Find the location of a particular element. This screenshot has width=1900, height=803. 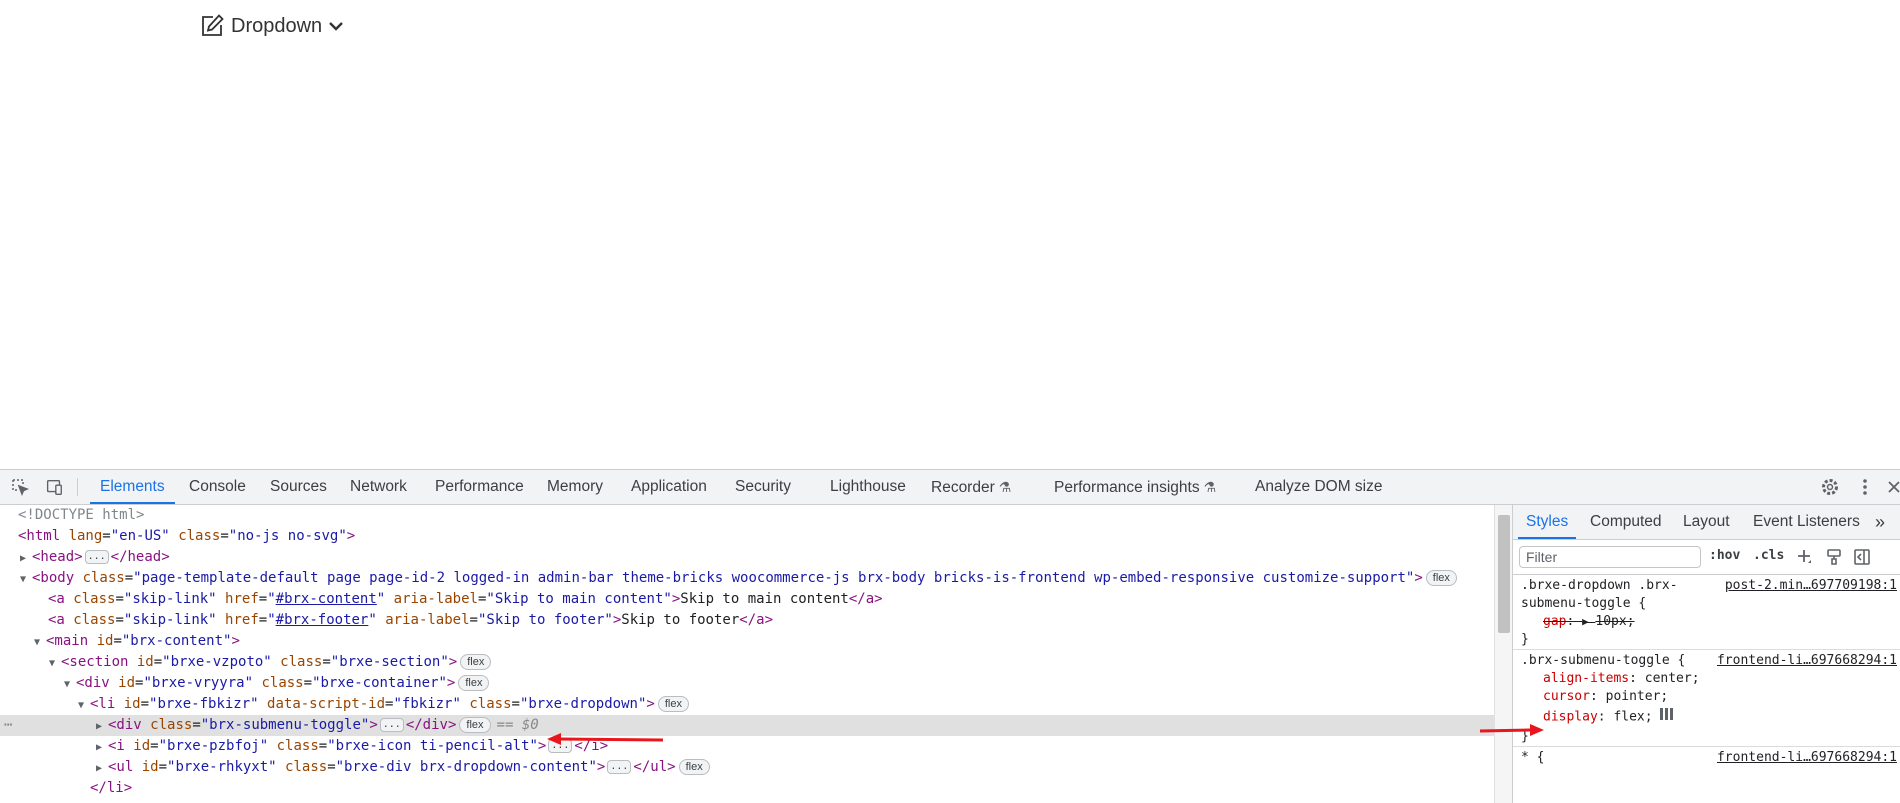

device-toolbar-icon is located at coordinates (54, 487).